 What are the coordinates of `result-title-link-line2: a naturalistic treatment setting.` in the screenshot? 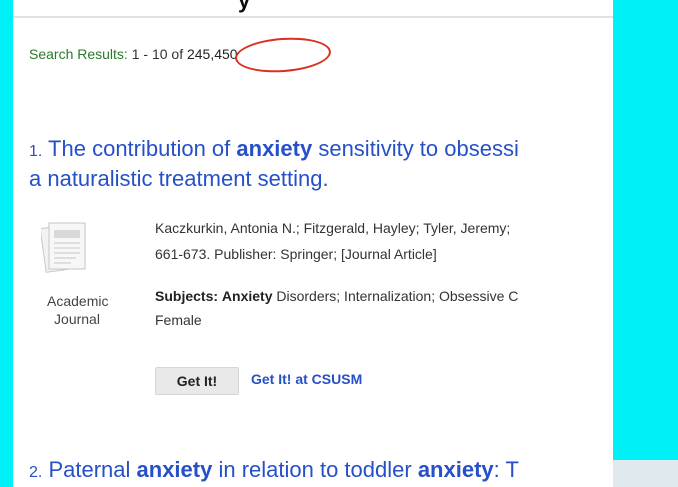 It's located at (179, 179).